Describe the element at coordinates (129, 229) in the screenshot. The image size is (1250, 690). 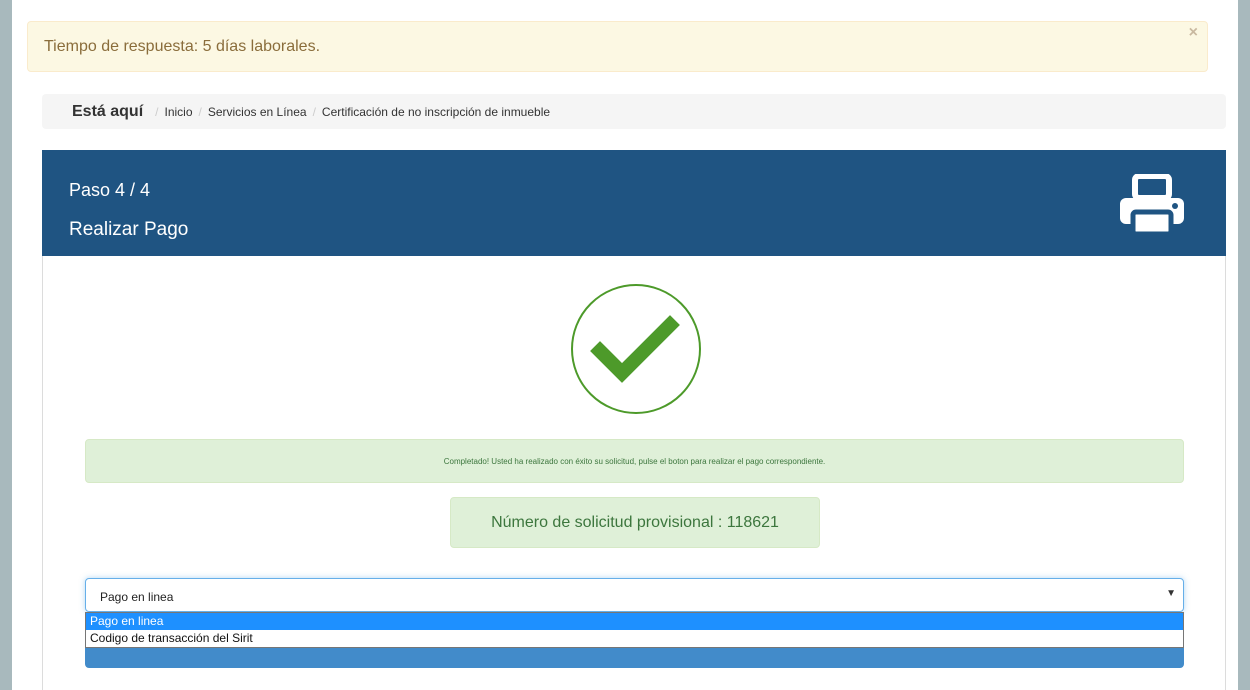
I see `panel-title: Realizar Pago` at that location.